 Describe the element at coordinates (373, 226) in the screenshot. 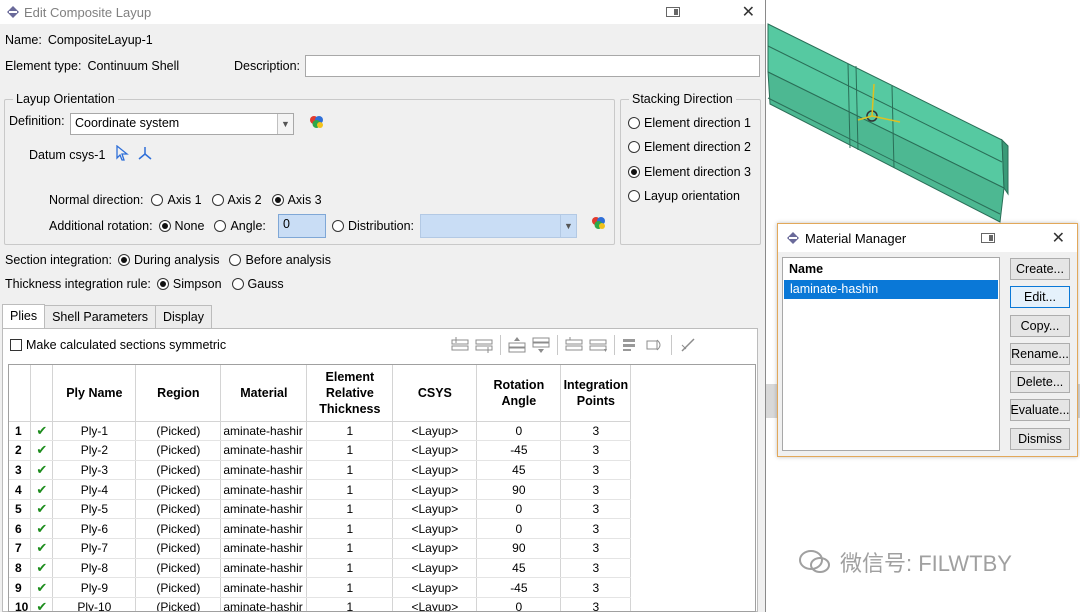

I see `rotation-distribution-radio: Distribution:` at that location.